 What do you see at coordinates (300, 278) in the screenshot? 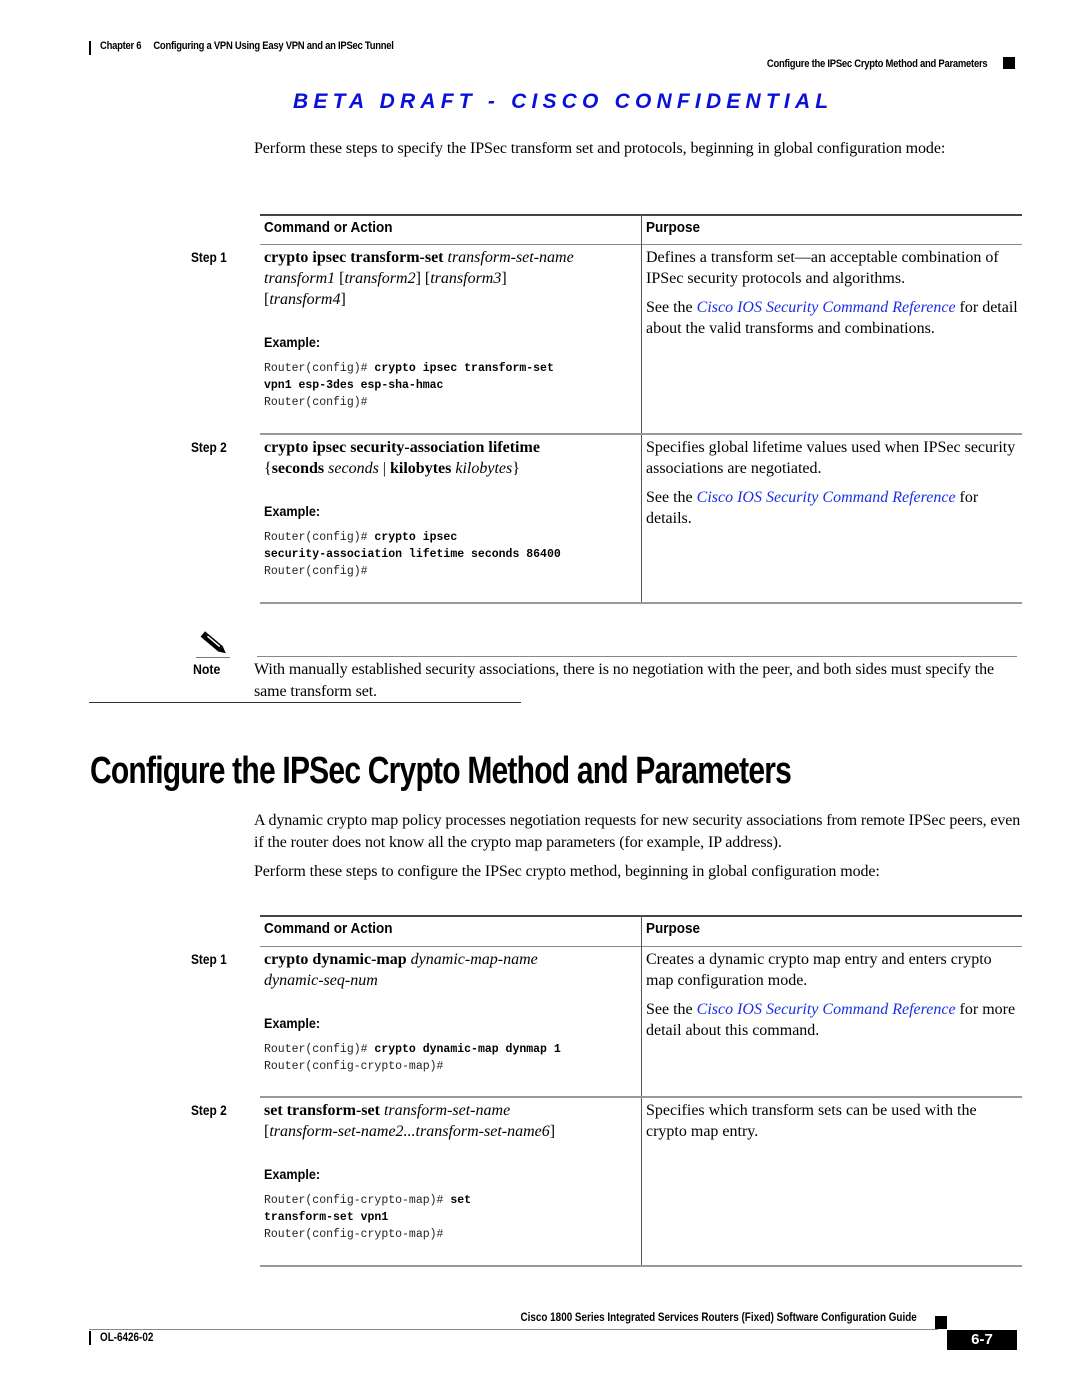
I see `command-argument: transform1` at bounding box center [300, 278].